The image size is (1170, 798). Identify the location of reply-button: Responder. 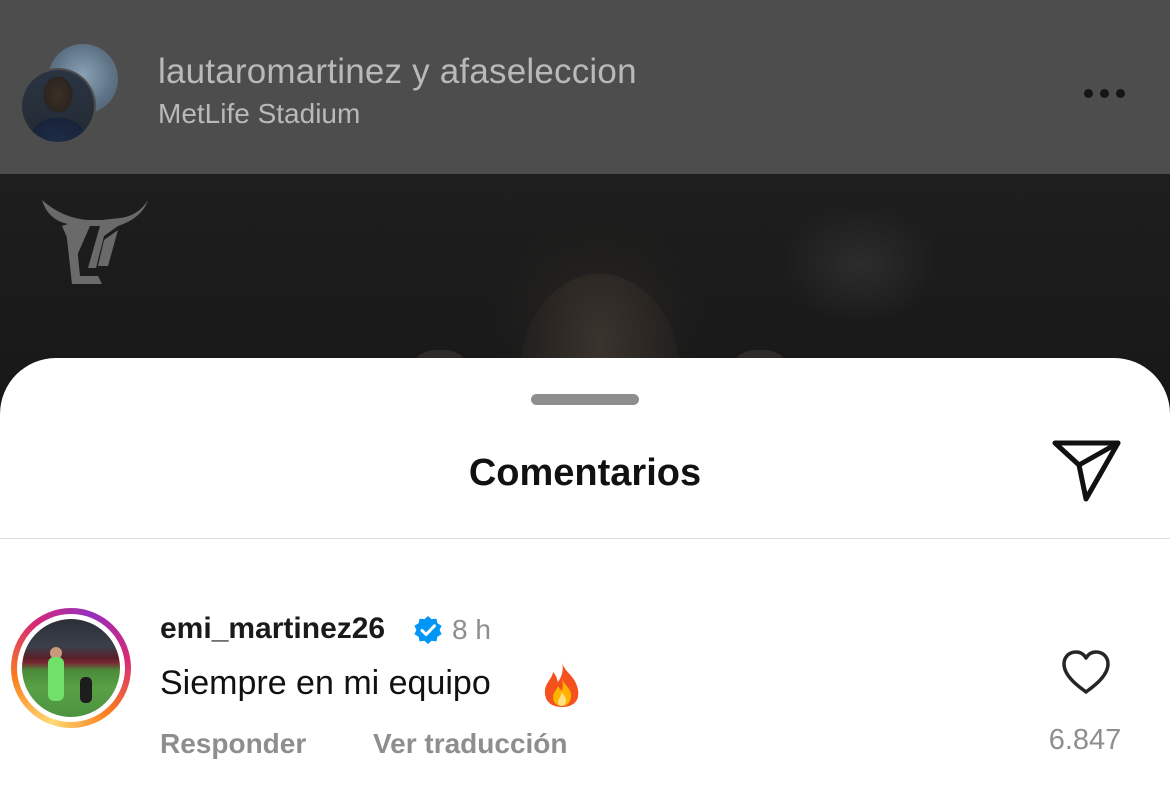
(233, 744).